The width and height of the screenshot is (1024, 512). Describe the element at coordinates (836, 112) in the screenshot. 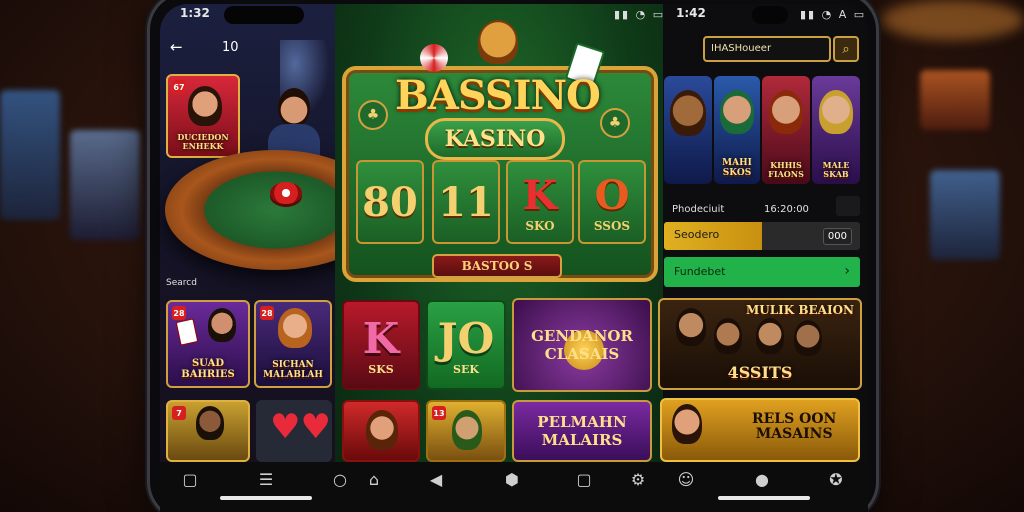

I see `queen-portrait-icon` at that location.